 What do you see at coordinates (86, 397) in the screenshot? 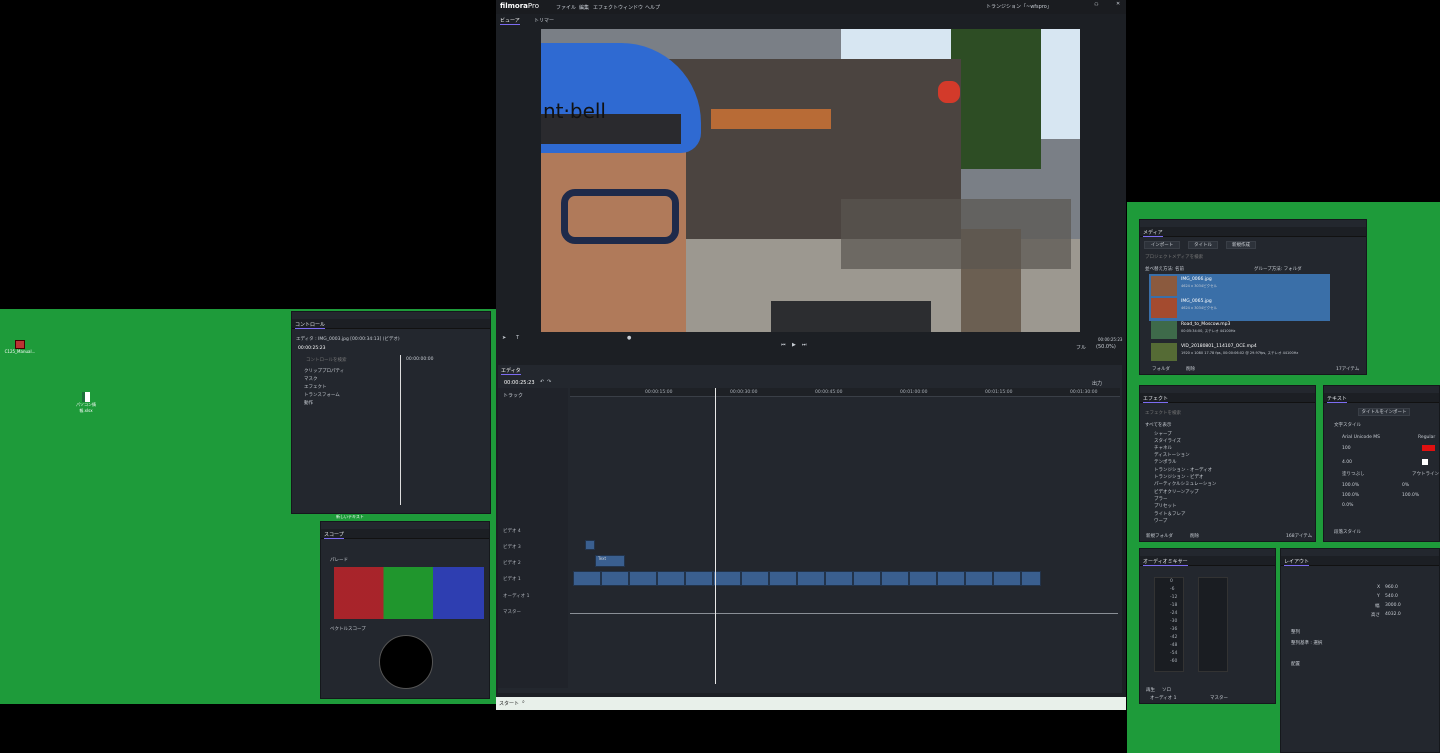
I see `excel-file-icon` at bounding box center [86, 397].